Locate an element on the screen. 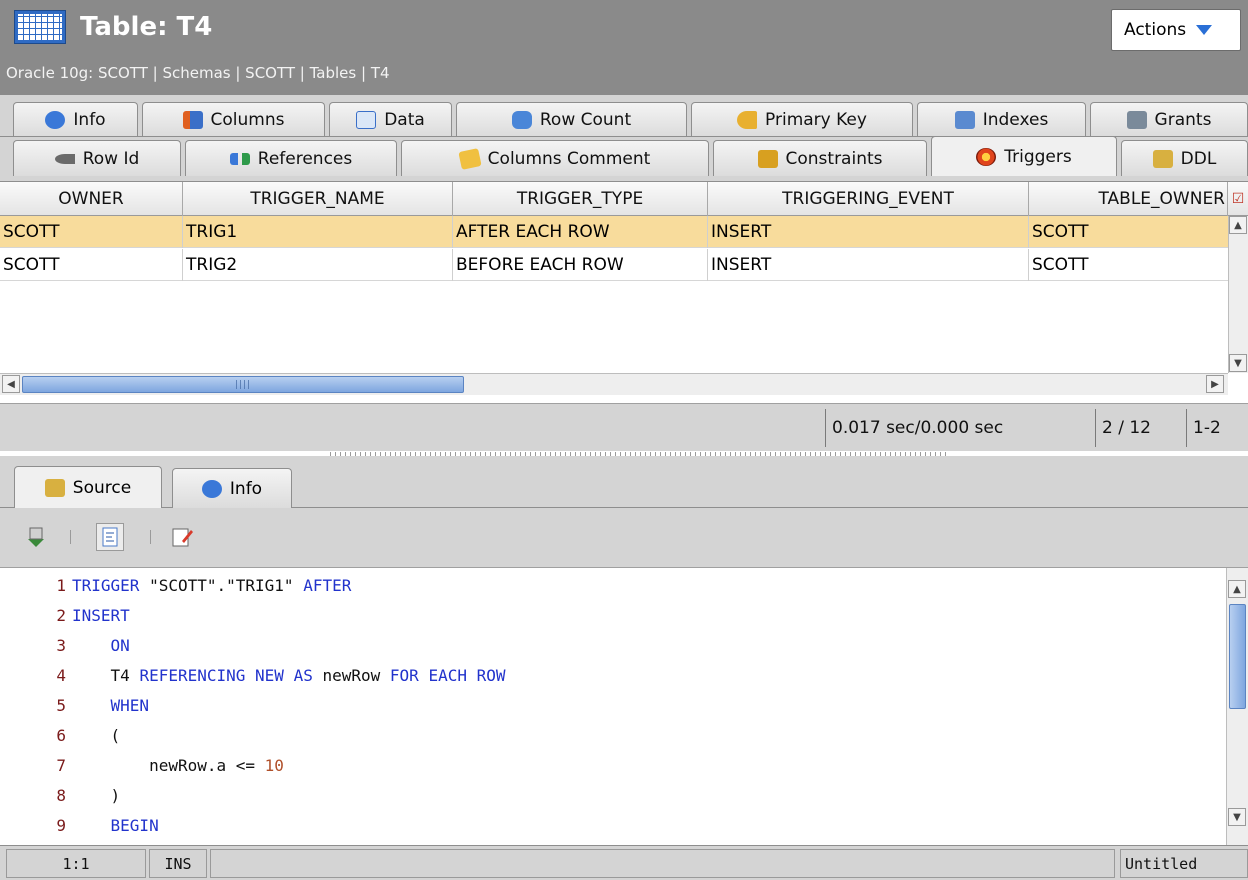  ddl-icon is located at coordinates (1162, 158).